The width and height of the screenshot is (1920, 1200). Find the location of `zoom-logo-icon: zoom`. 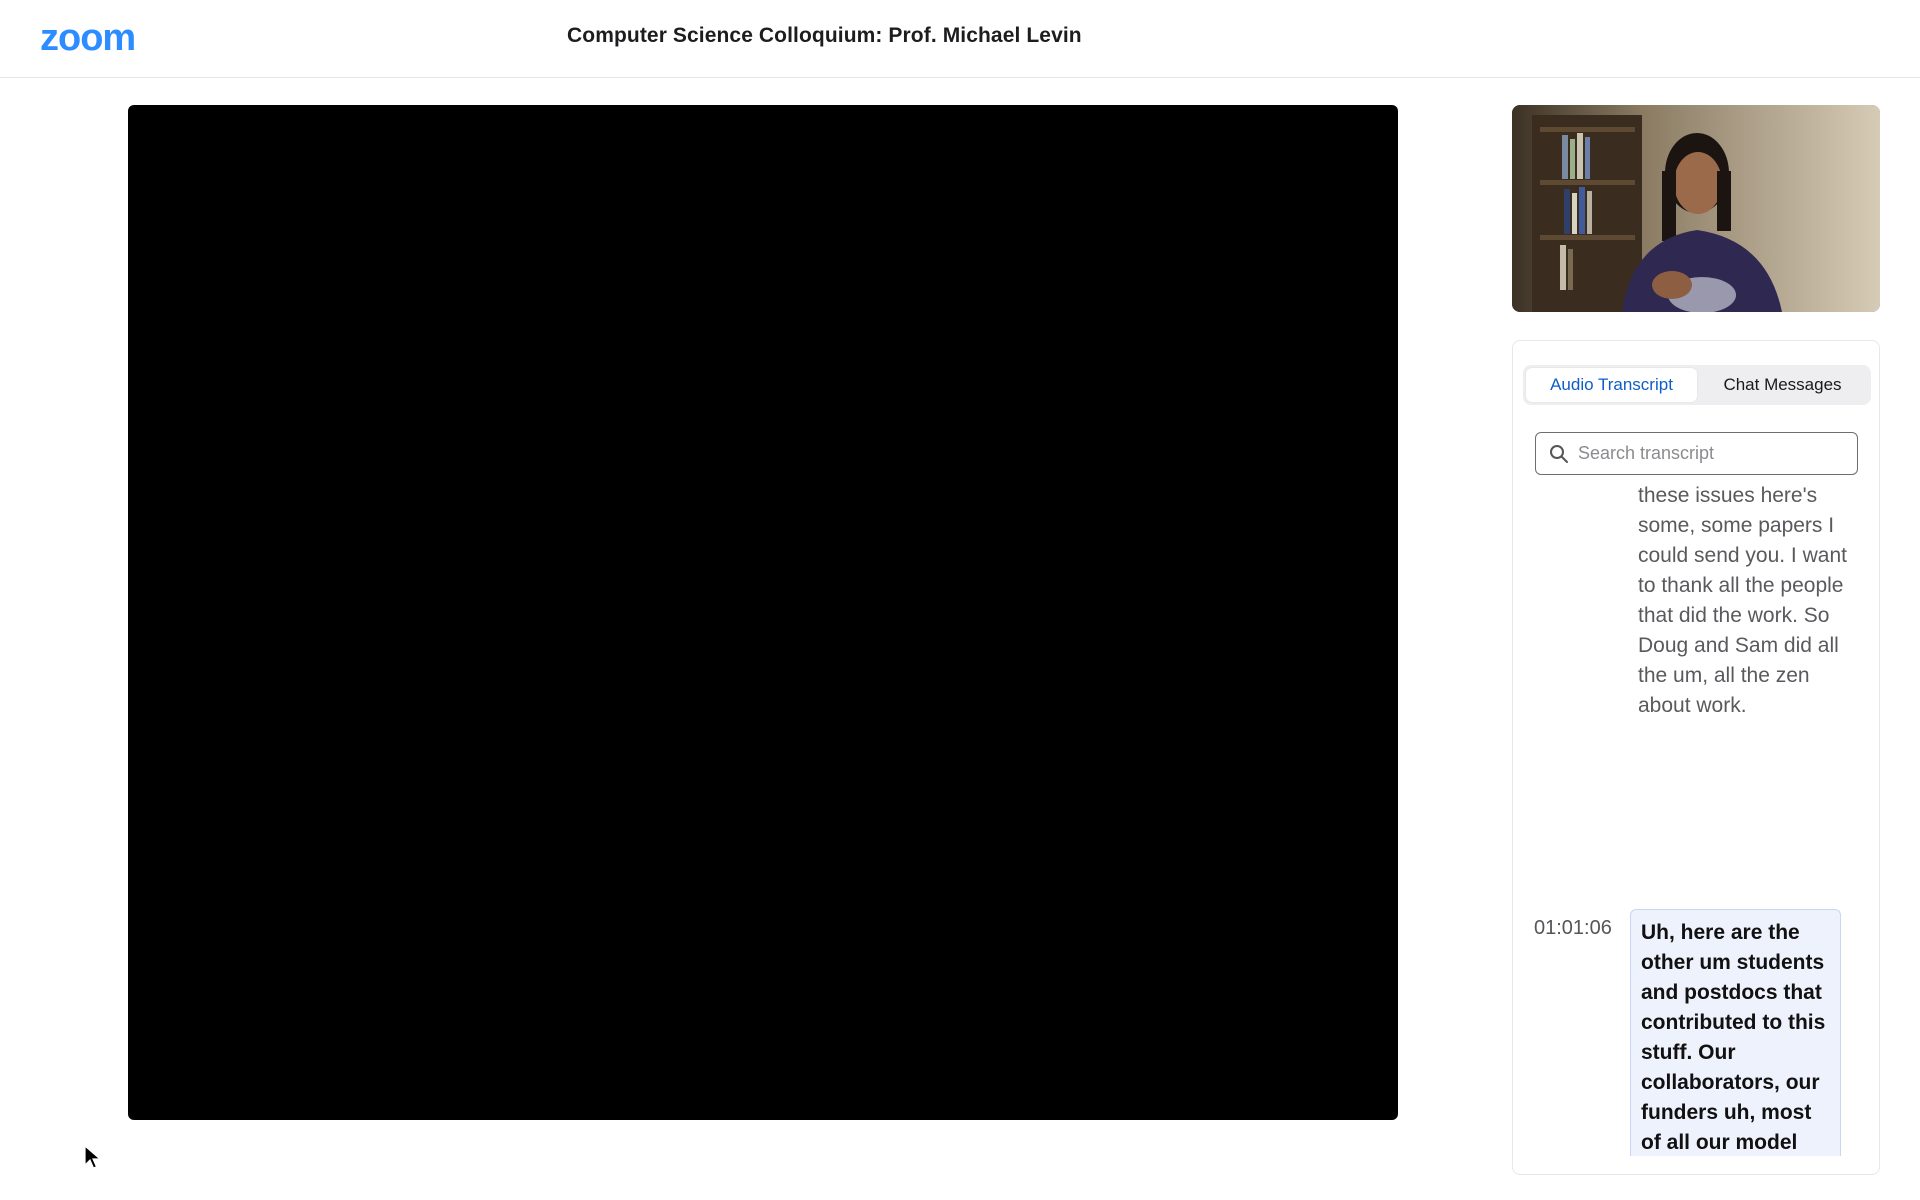

zoom-logo-icon: zoom is located at coordinates (88, 38).